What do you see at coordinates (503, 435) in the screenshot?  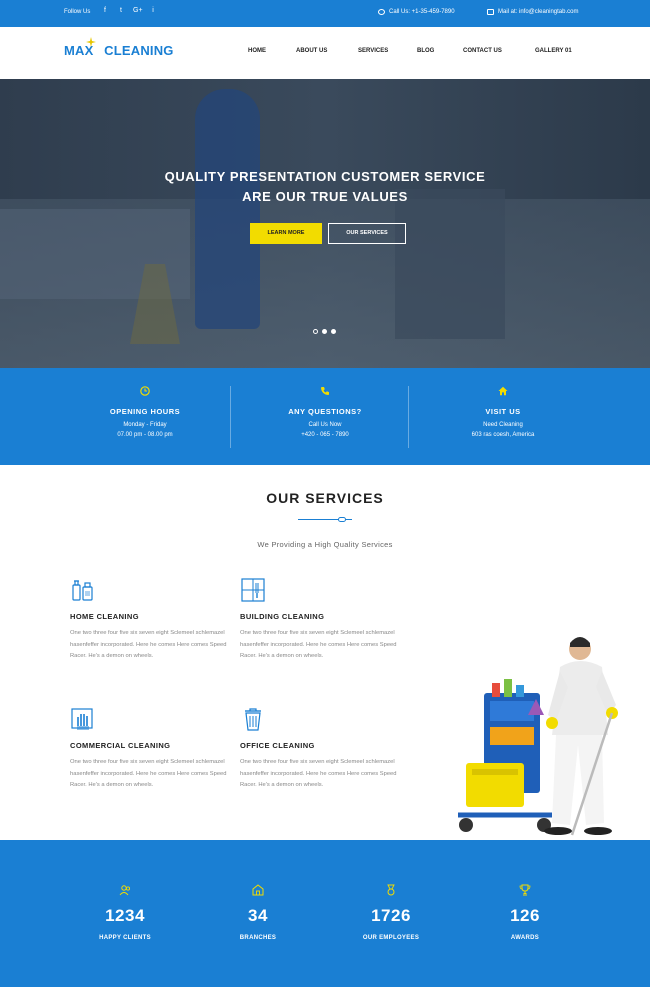 I see `info-line: 603 ras coesh, America` at bounding box center [503, 435].